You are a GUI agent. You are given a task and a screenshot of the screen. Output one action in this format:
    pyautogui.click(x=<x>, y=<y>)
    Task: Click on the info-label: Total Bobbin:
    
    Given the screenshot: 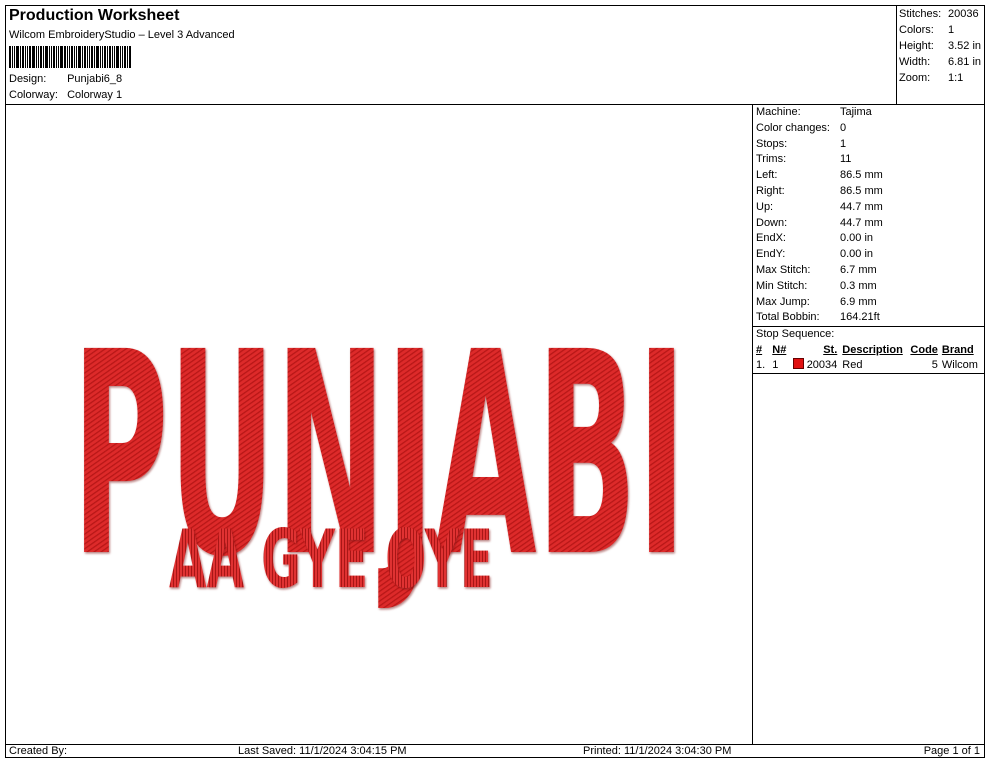 What is the action you would take?
    pyautogui.click(x=788, y=317)
    